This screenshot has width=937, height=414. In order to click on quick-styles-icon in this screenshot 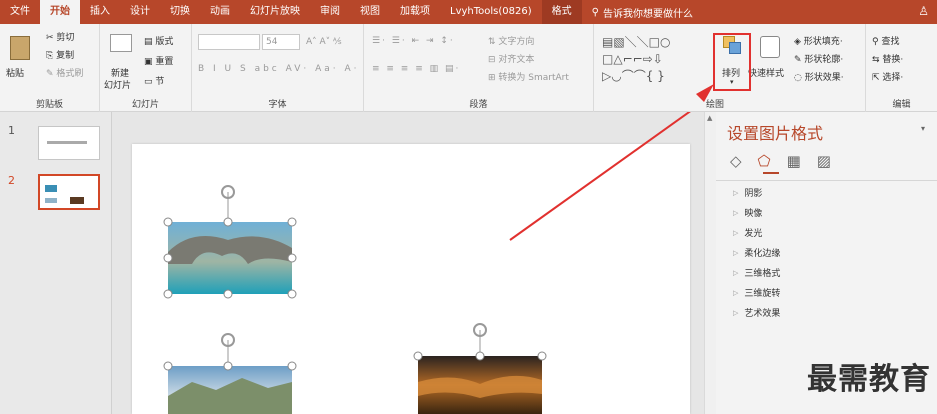, I will do `click(770, 47)`.